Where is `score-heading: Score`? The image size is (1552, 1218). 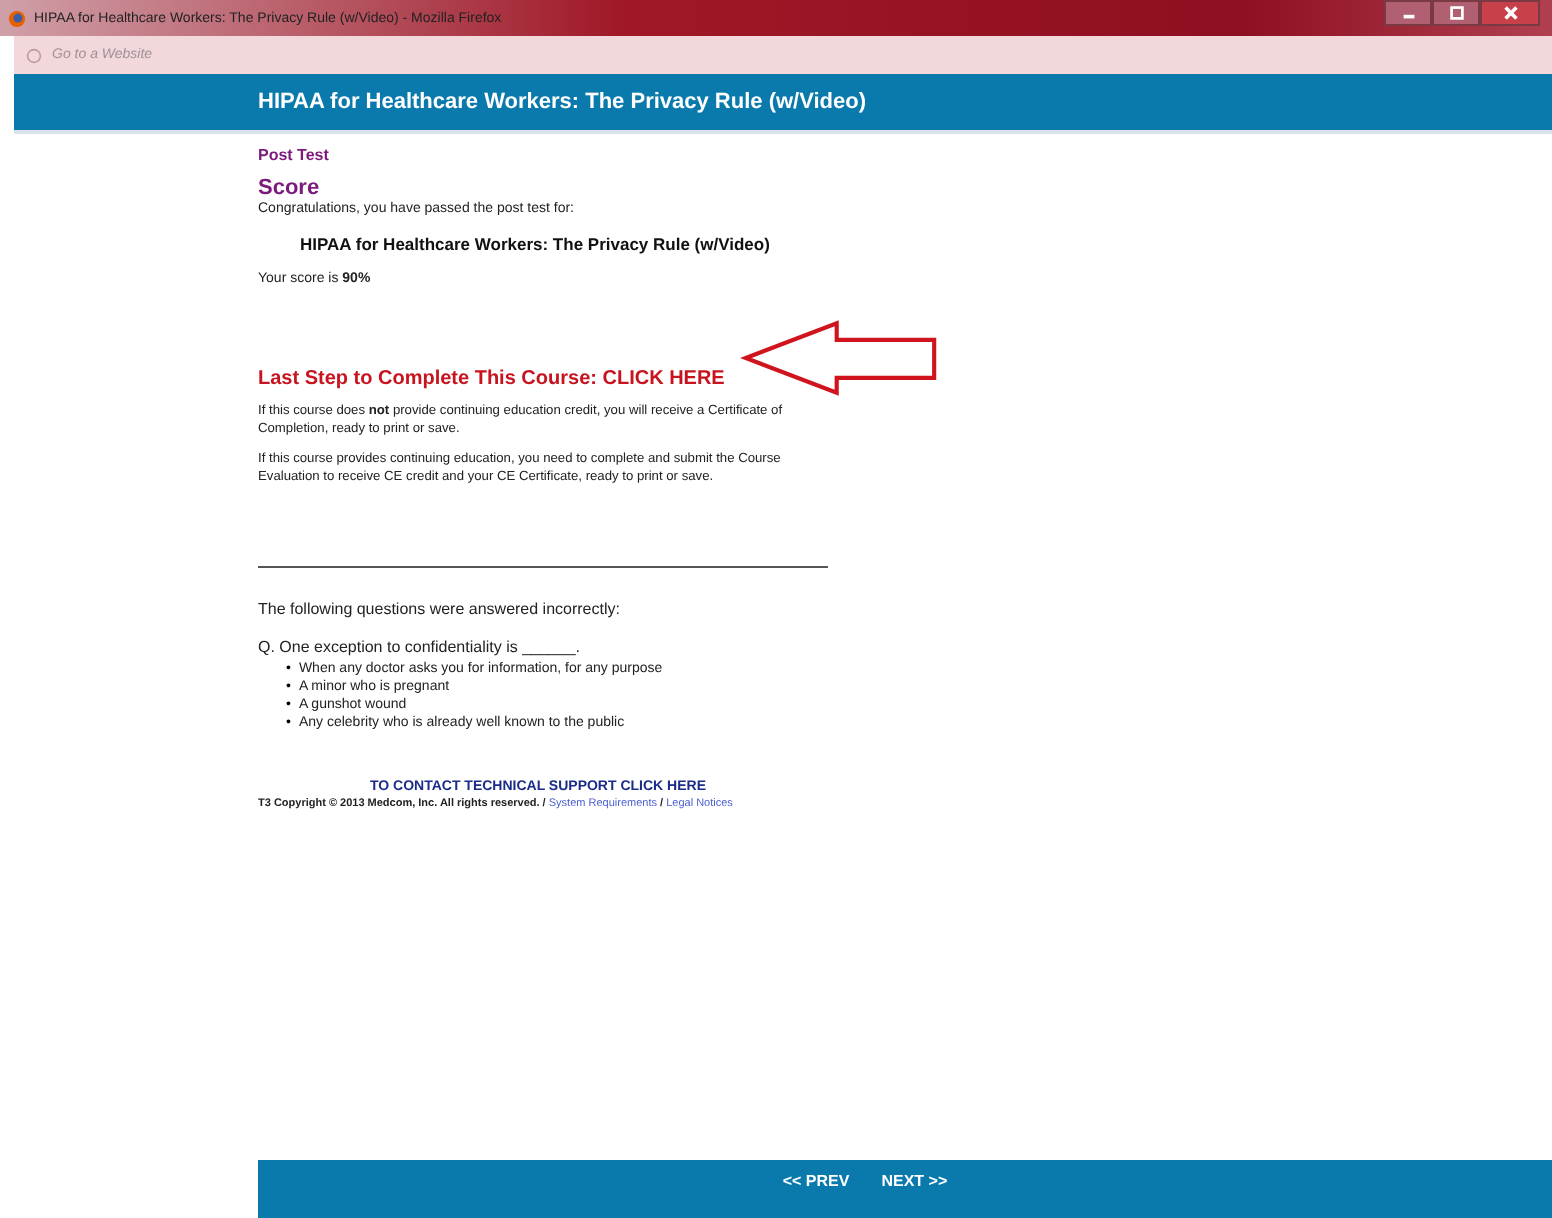
score-heading: Score is located at coordinates (290, 188).